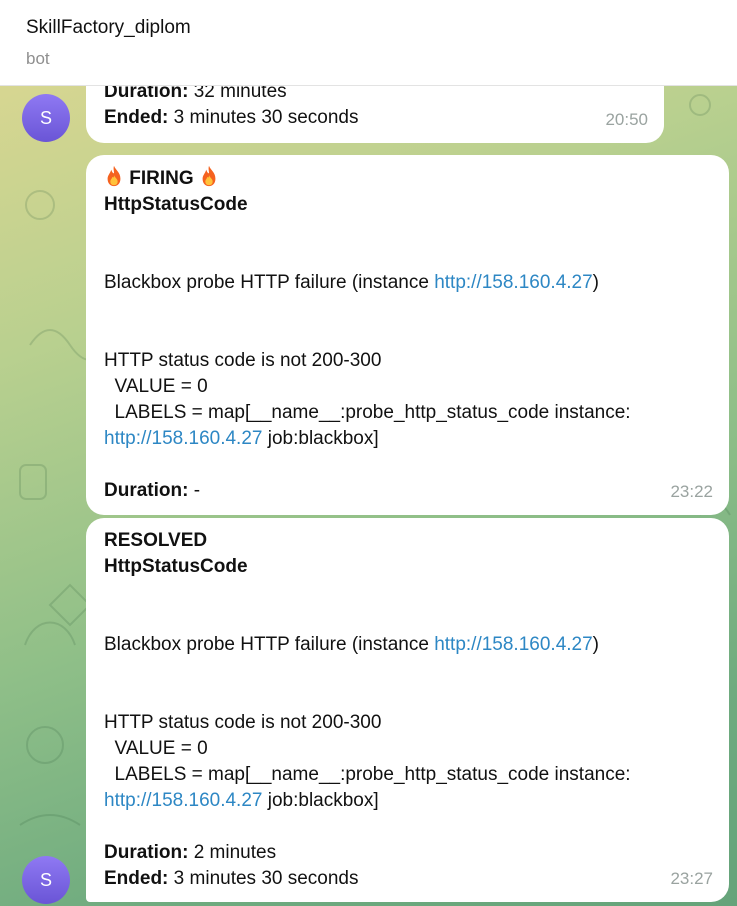  What do you see at coordinates (237, 93) in the screenshot?
I see `duration-value: 32 minutes` at bounding box center [237, 93].